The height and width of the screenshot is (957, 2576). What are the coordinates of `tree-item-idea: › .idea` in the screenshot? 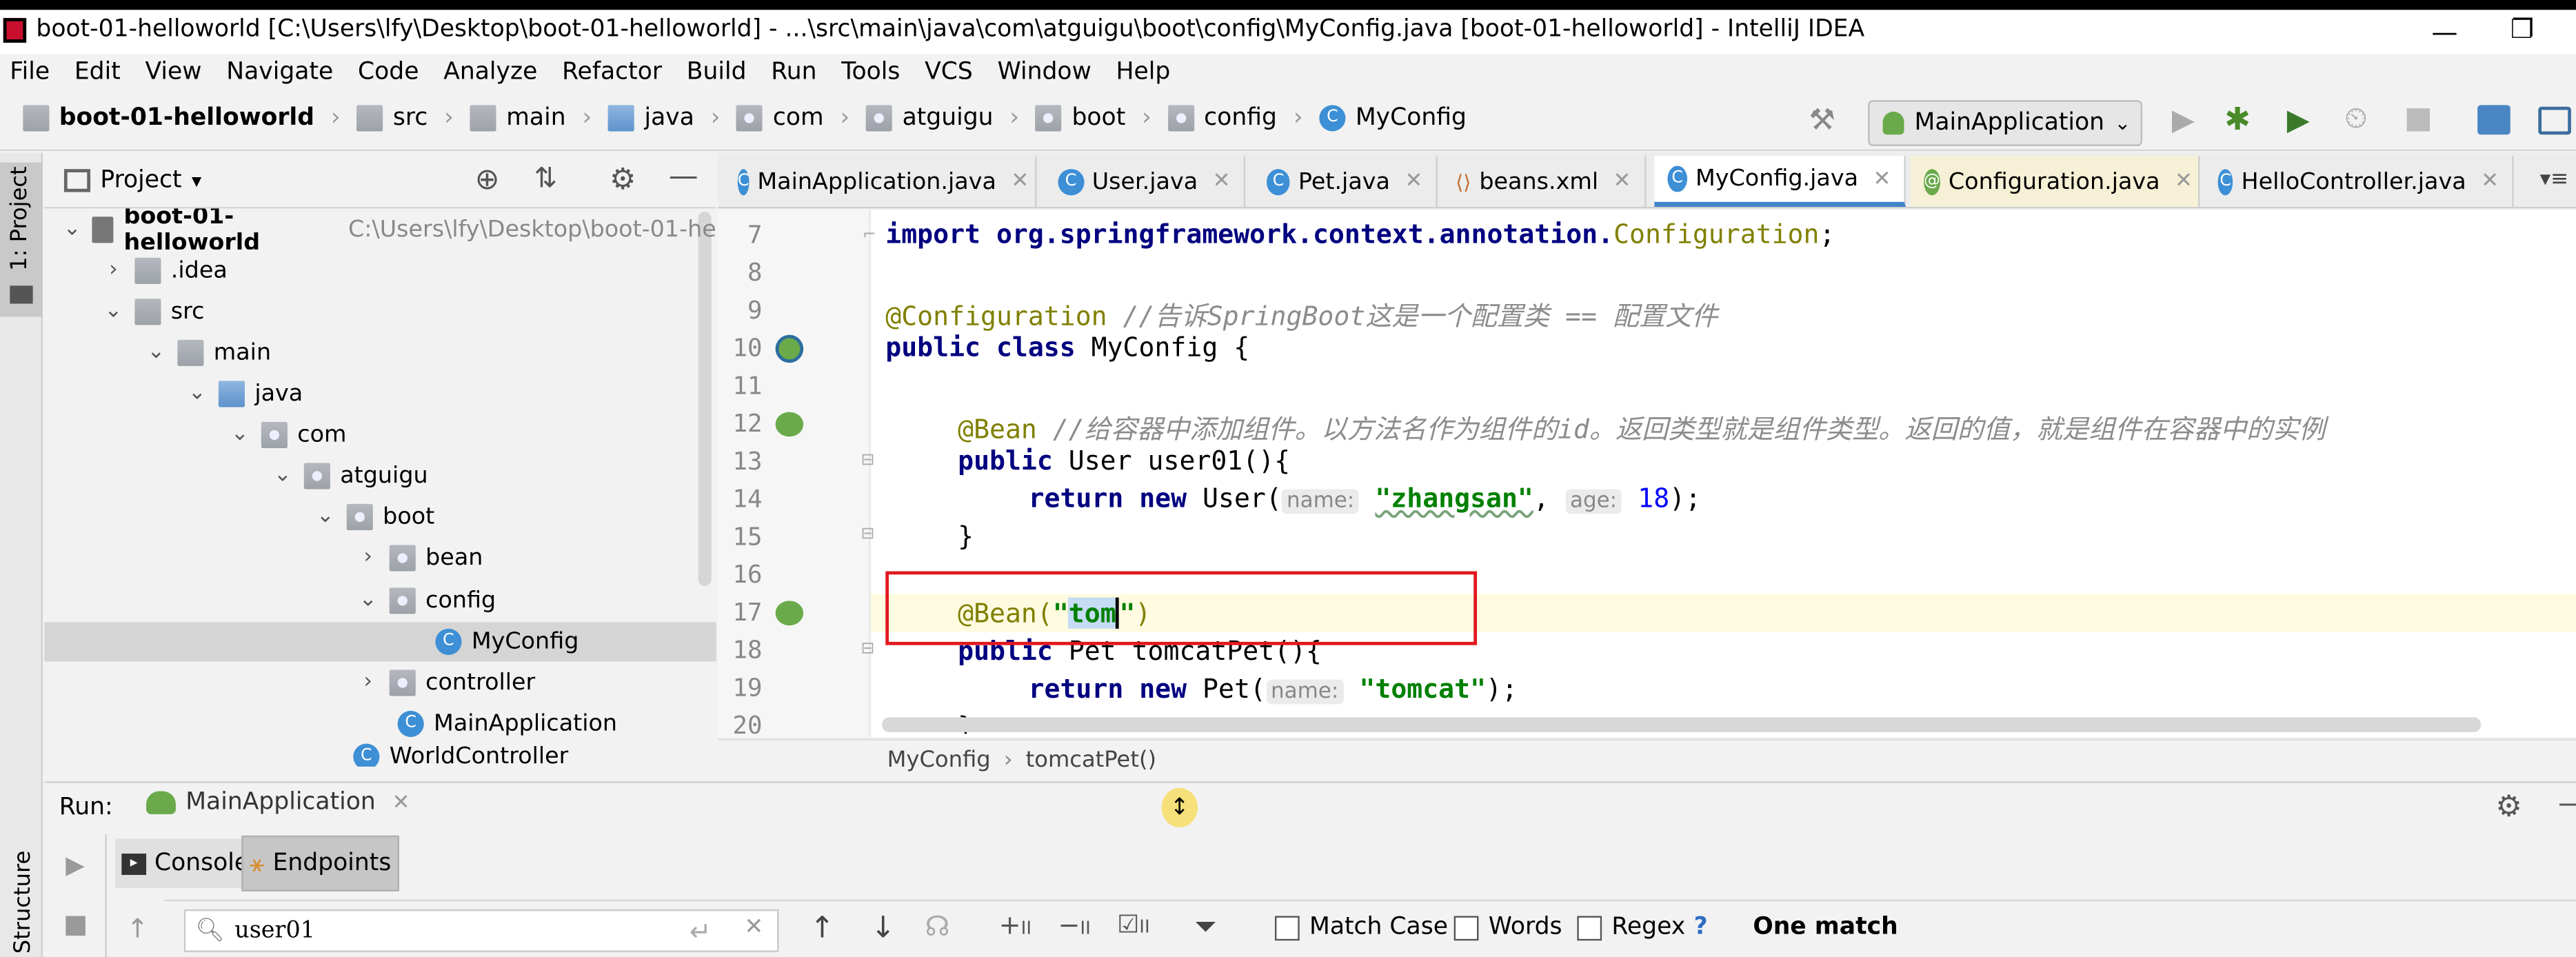 It's located at (165, 270).